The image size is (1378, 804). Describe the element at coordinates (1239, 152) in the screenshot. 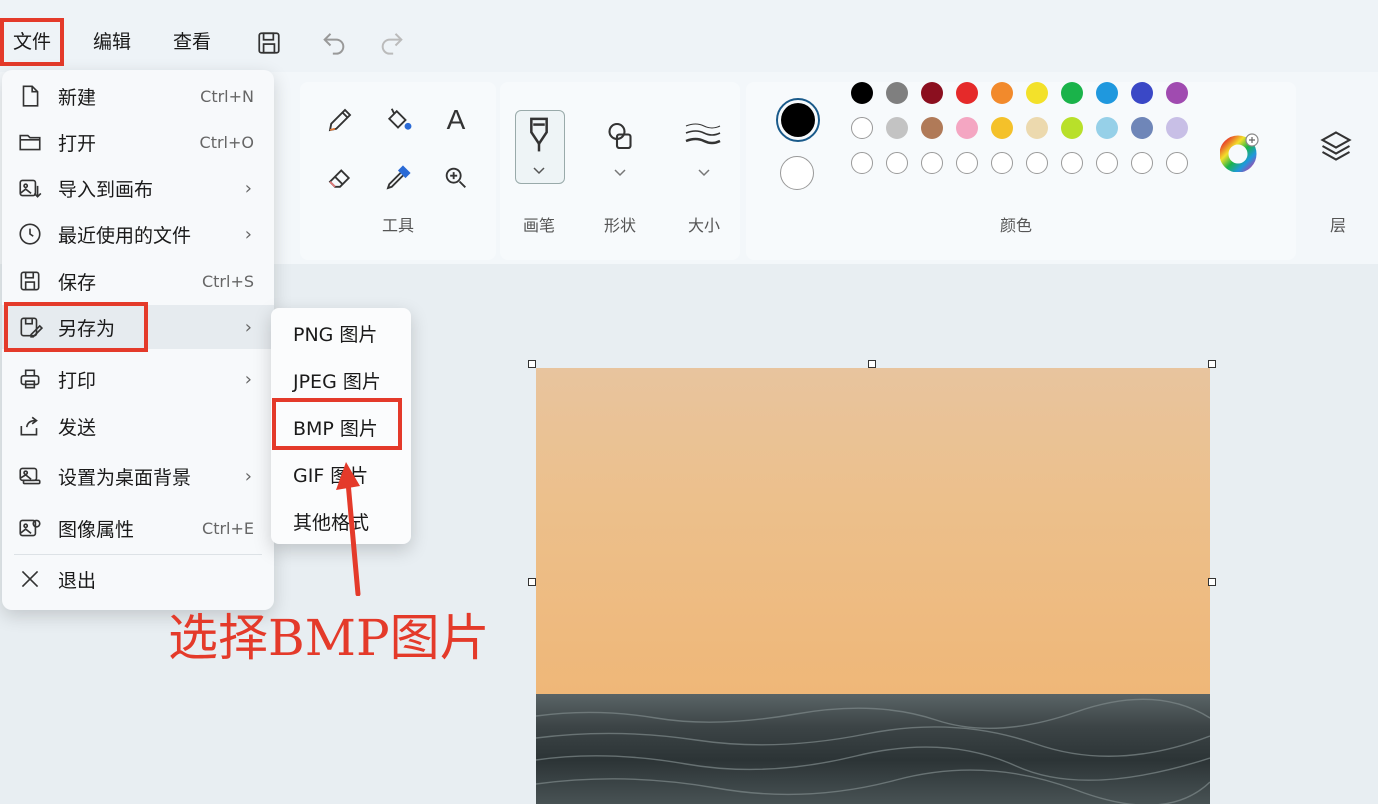

I see `color-wheel-icon` at that location.